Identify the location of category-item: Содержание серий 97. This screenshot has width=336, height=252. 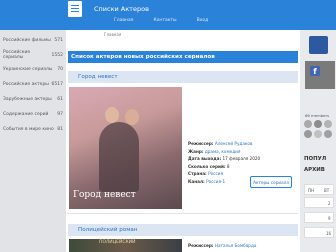
(33, 114).